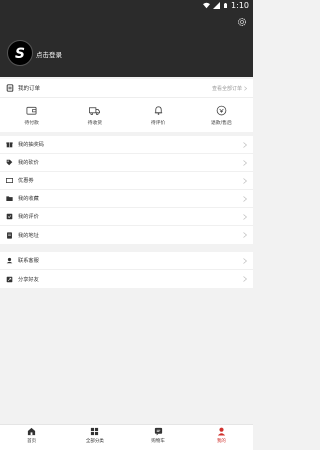  Describe the element at coordinates (207, 5) in the screenshot. I see `wifi-icon` at that location.